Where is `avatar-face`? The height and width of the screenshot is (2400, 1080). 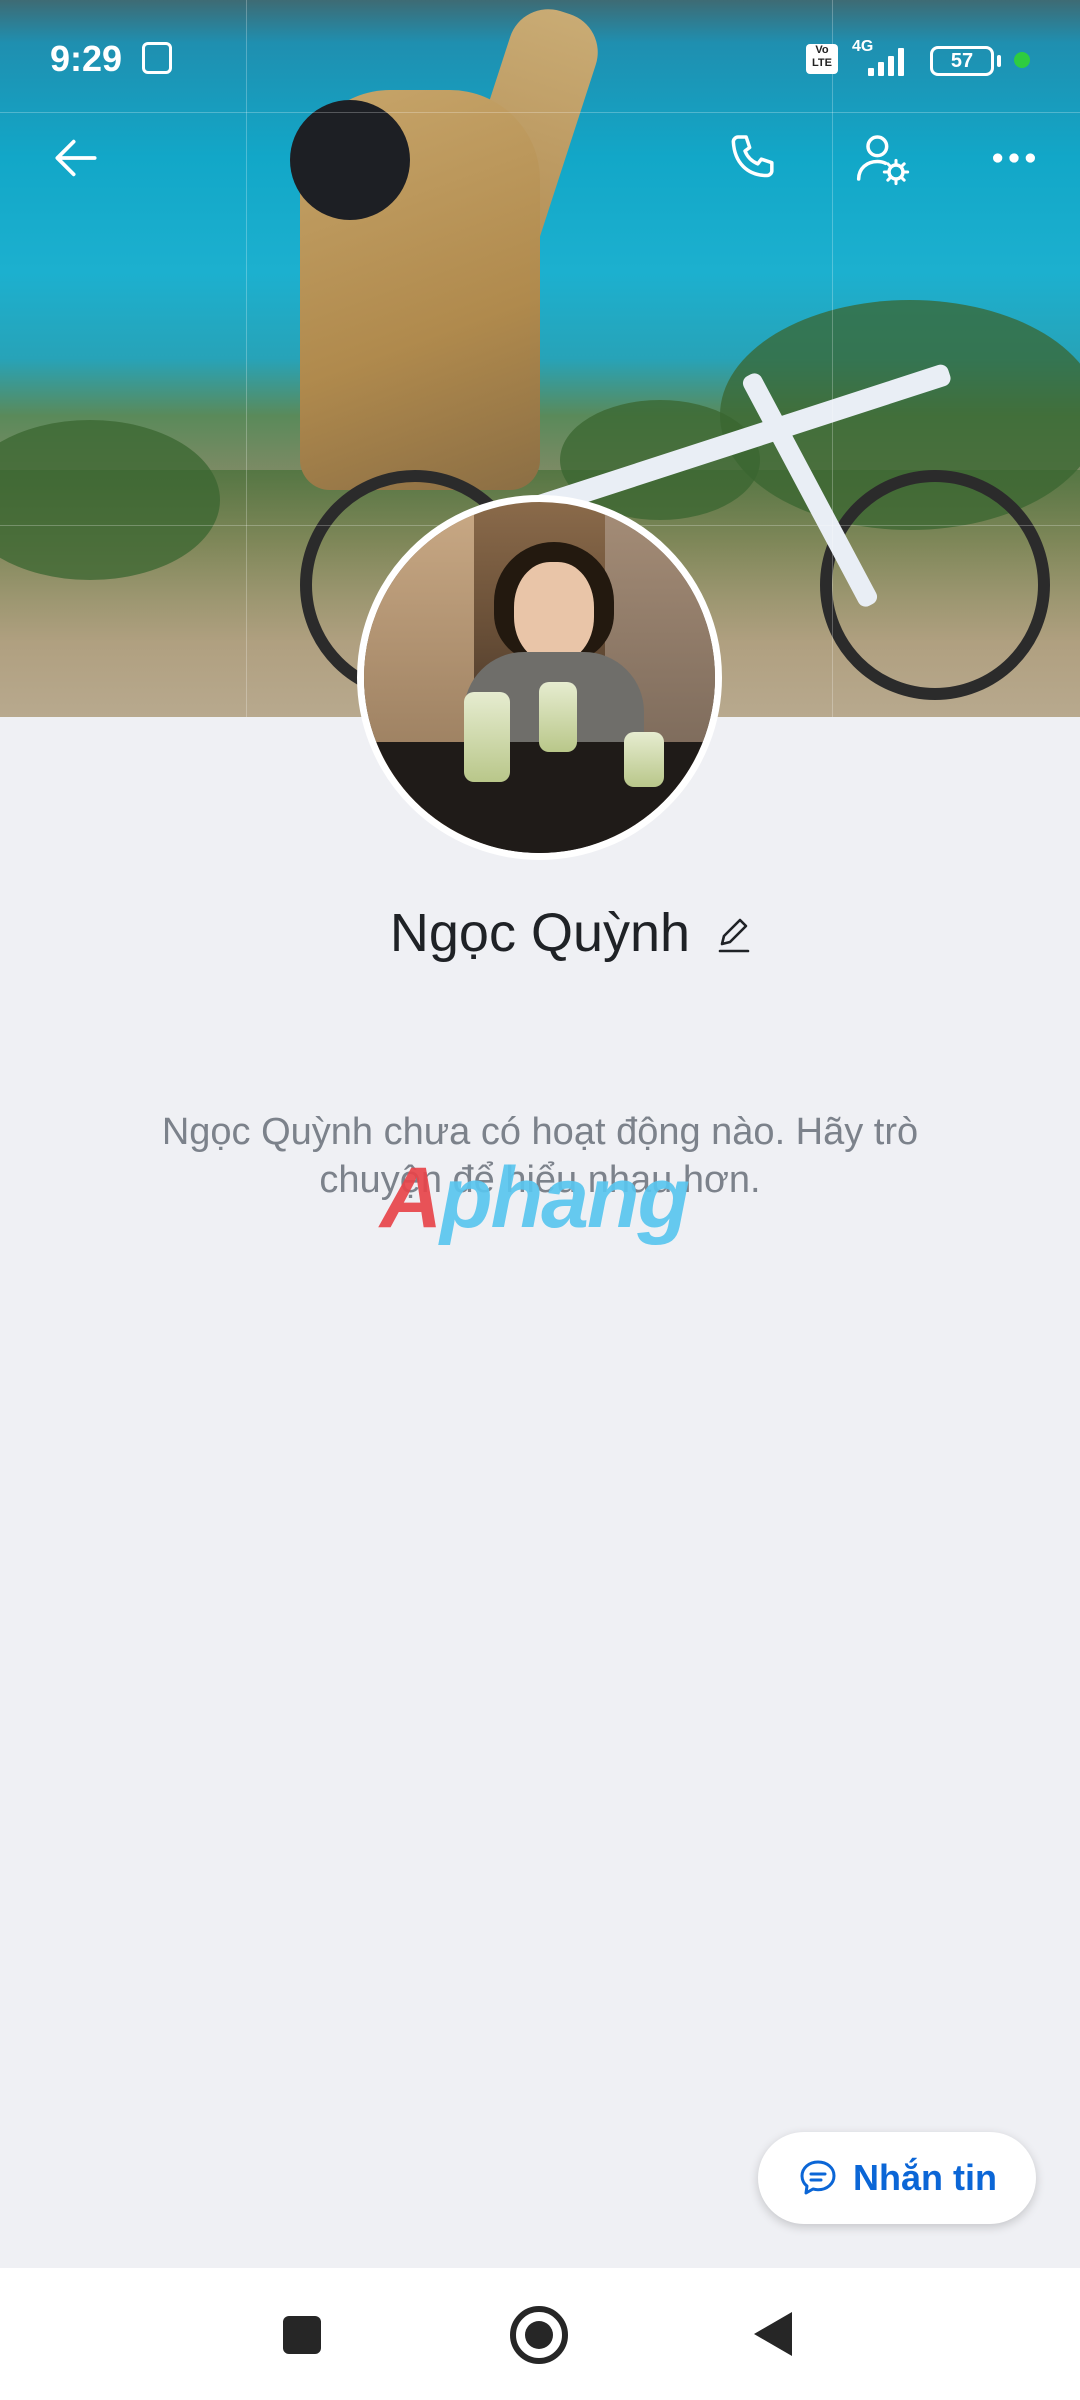 avatar-face is located at coordinates (554, 612).